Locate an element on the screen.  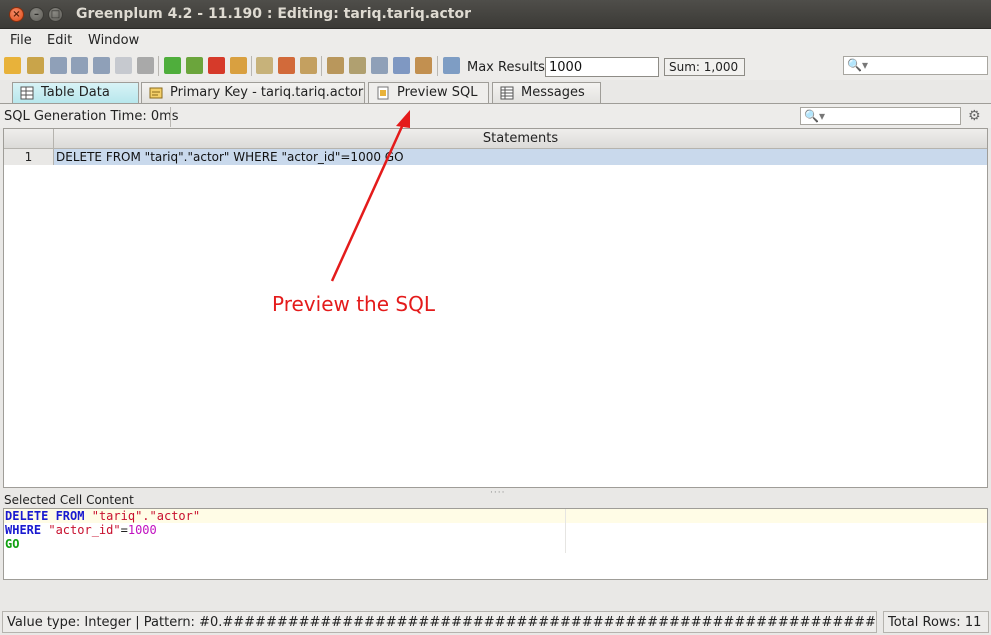
tab-table-data: Table Data is located at coordinates (75, 93).